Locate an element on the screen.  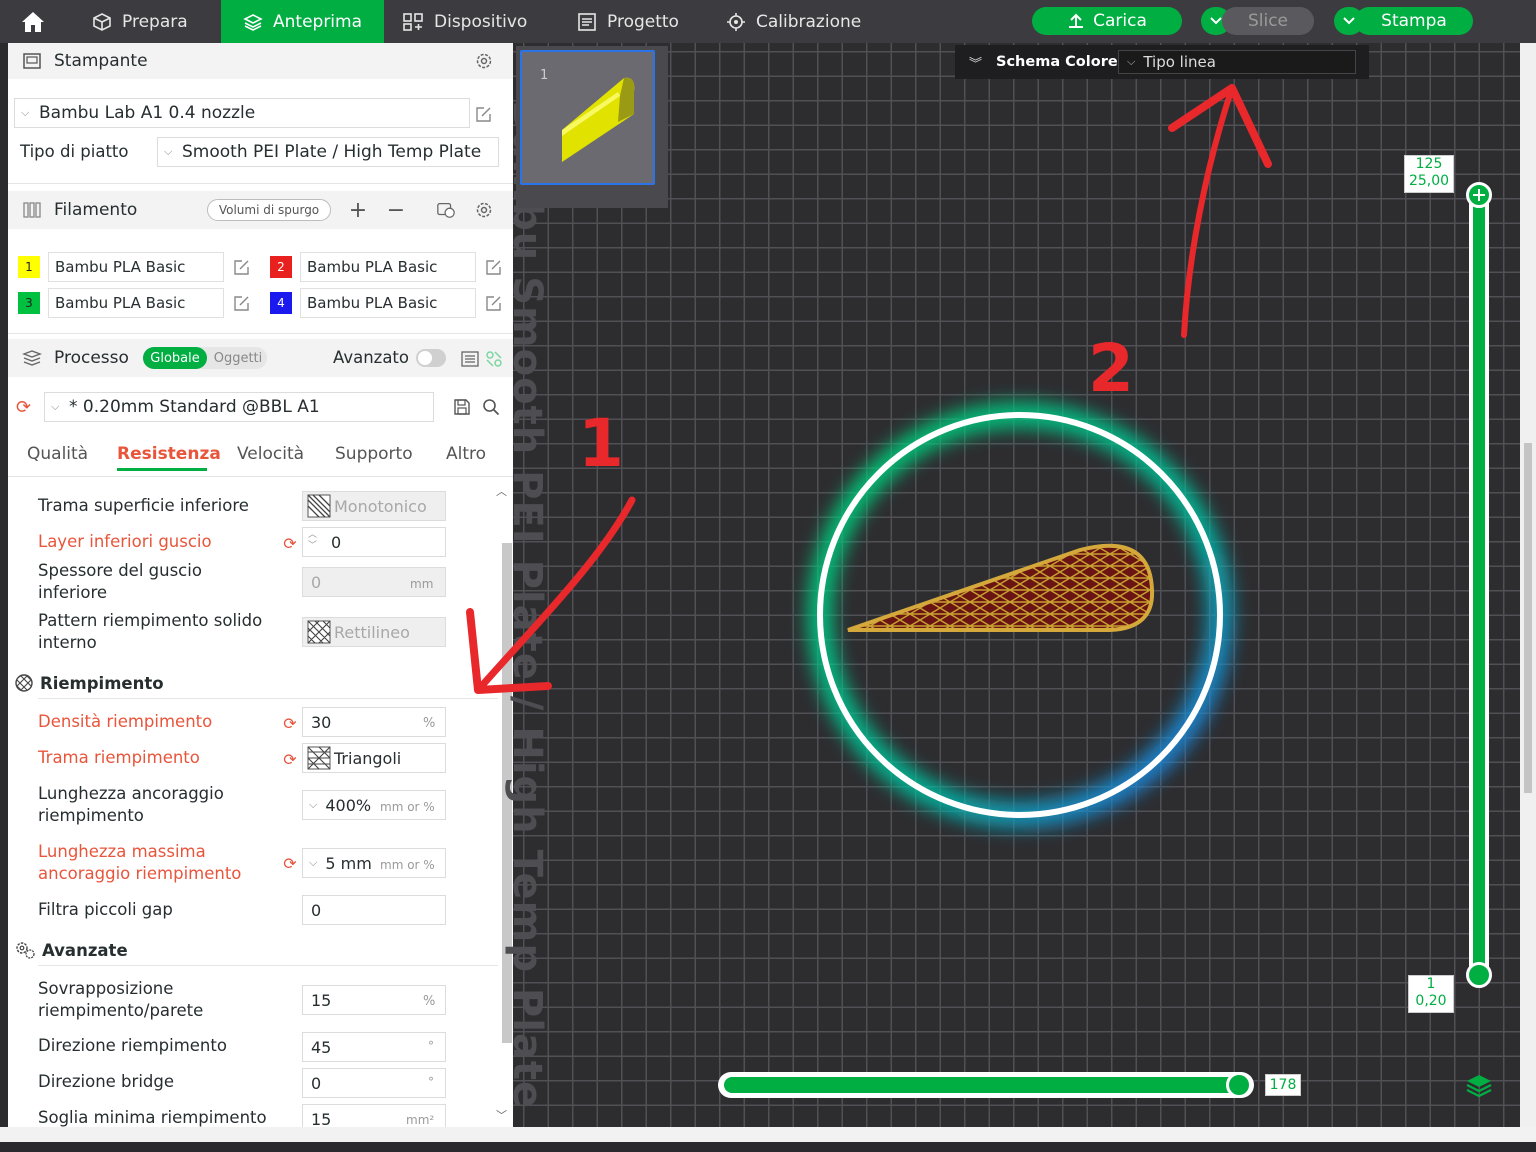
carica-button: Carica is located at coordinates (1107, 21).